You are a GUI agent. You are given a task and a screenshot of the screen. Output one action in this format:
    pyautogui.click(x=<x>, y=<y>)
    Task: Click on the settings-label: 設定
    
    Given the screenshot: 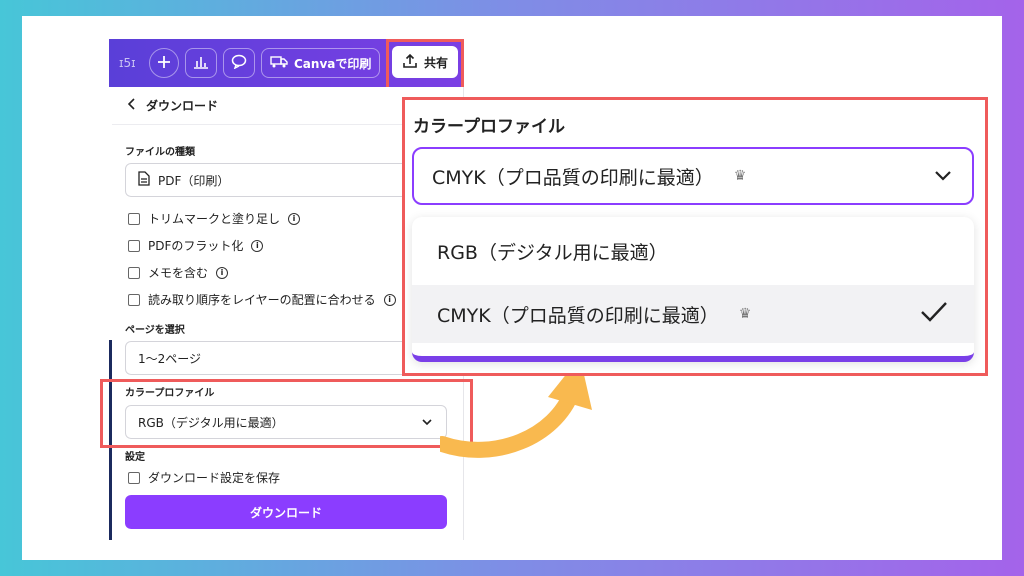 What is the action you would take?
    pyautogui.click(x=135, y=457)
    